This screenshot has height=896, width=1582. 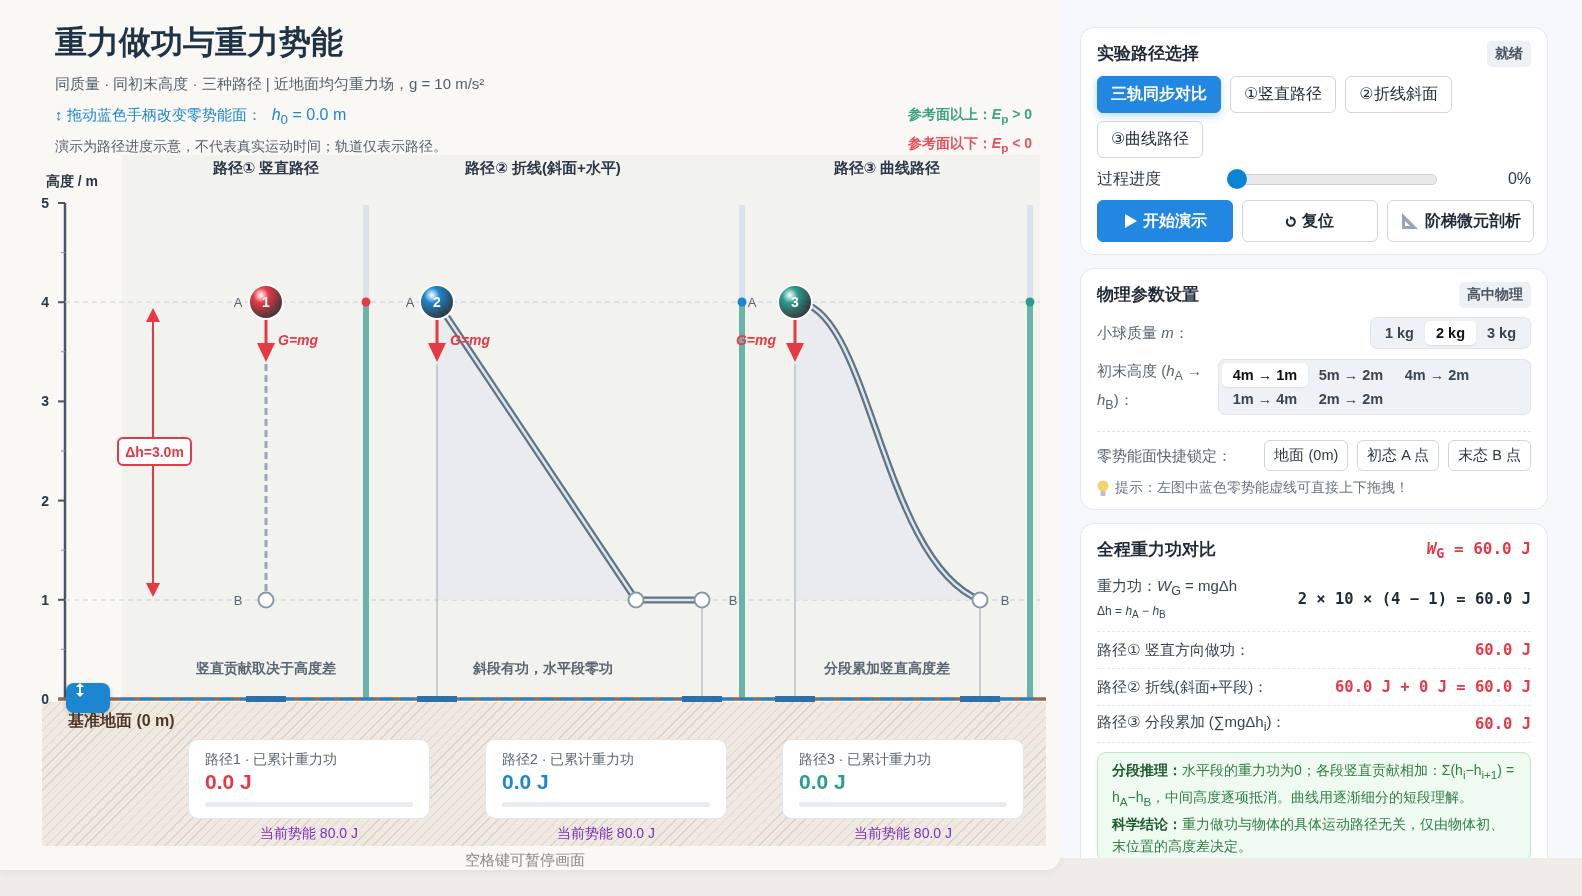 What do you see at coordinates (309, 117) in the screenshot?
I see `zero-level-value: h$_{0}$ = 0.0 m` at bounding box center [309, 117].